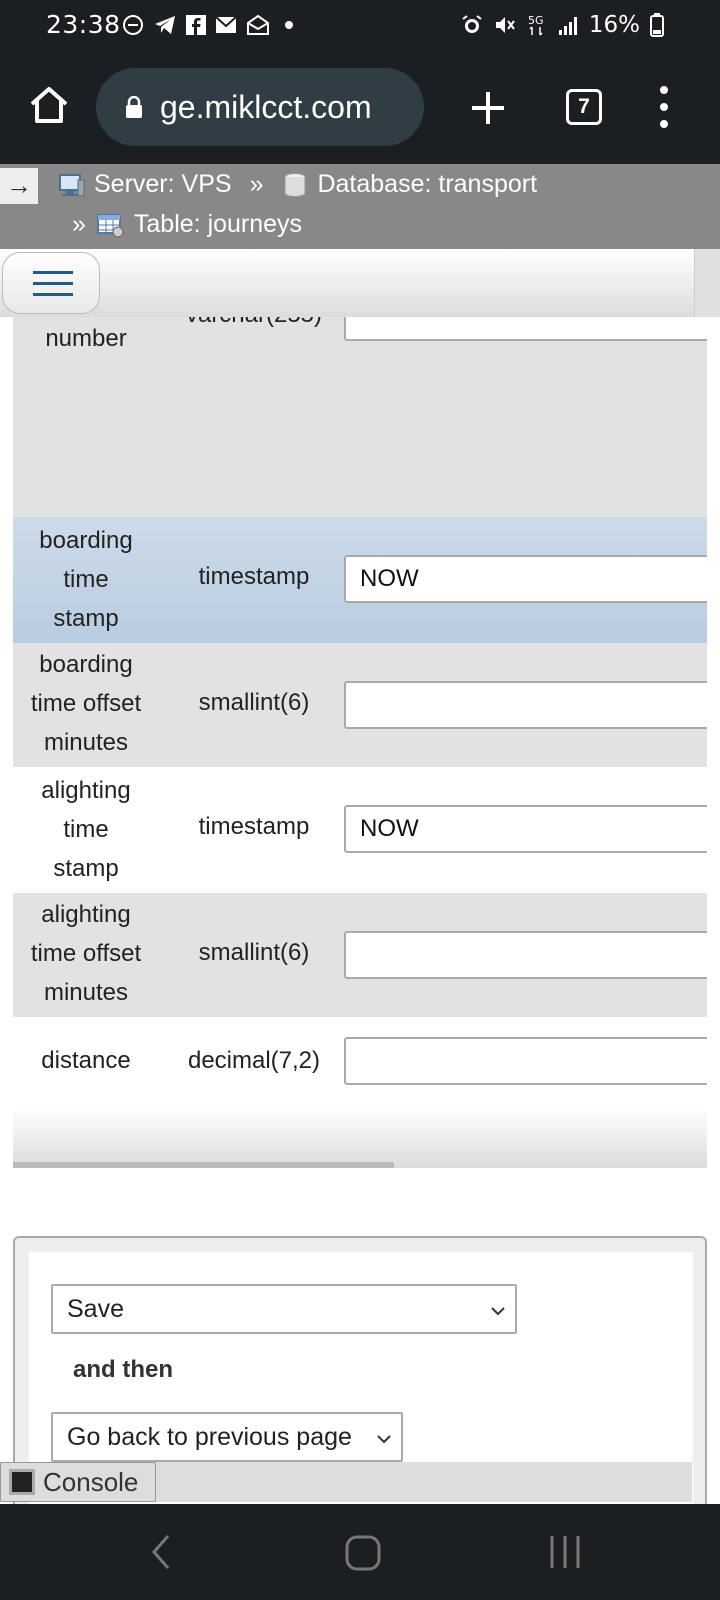  I want to click on field-name: boarding time offset minutes, so click(86, 703).